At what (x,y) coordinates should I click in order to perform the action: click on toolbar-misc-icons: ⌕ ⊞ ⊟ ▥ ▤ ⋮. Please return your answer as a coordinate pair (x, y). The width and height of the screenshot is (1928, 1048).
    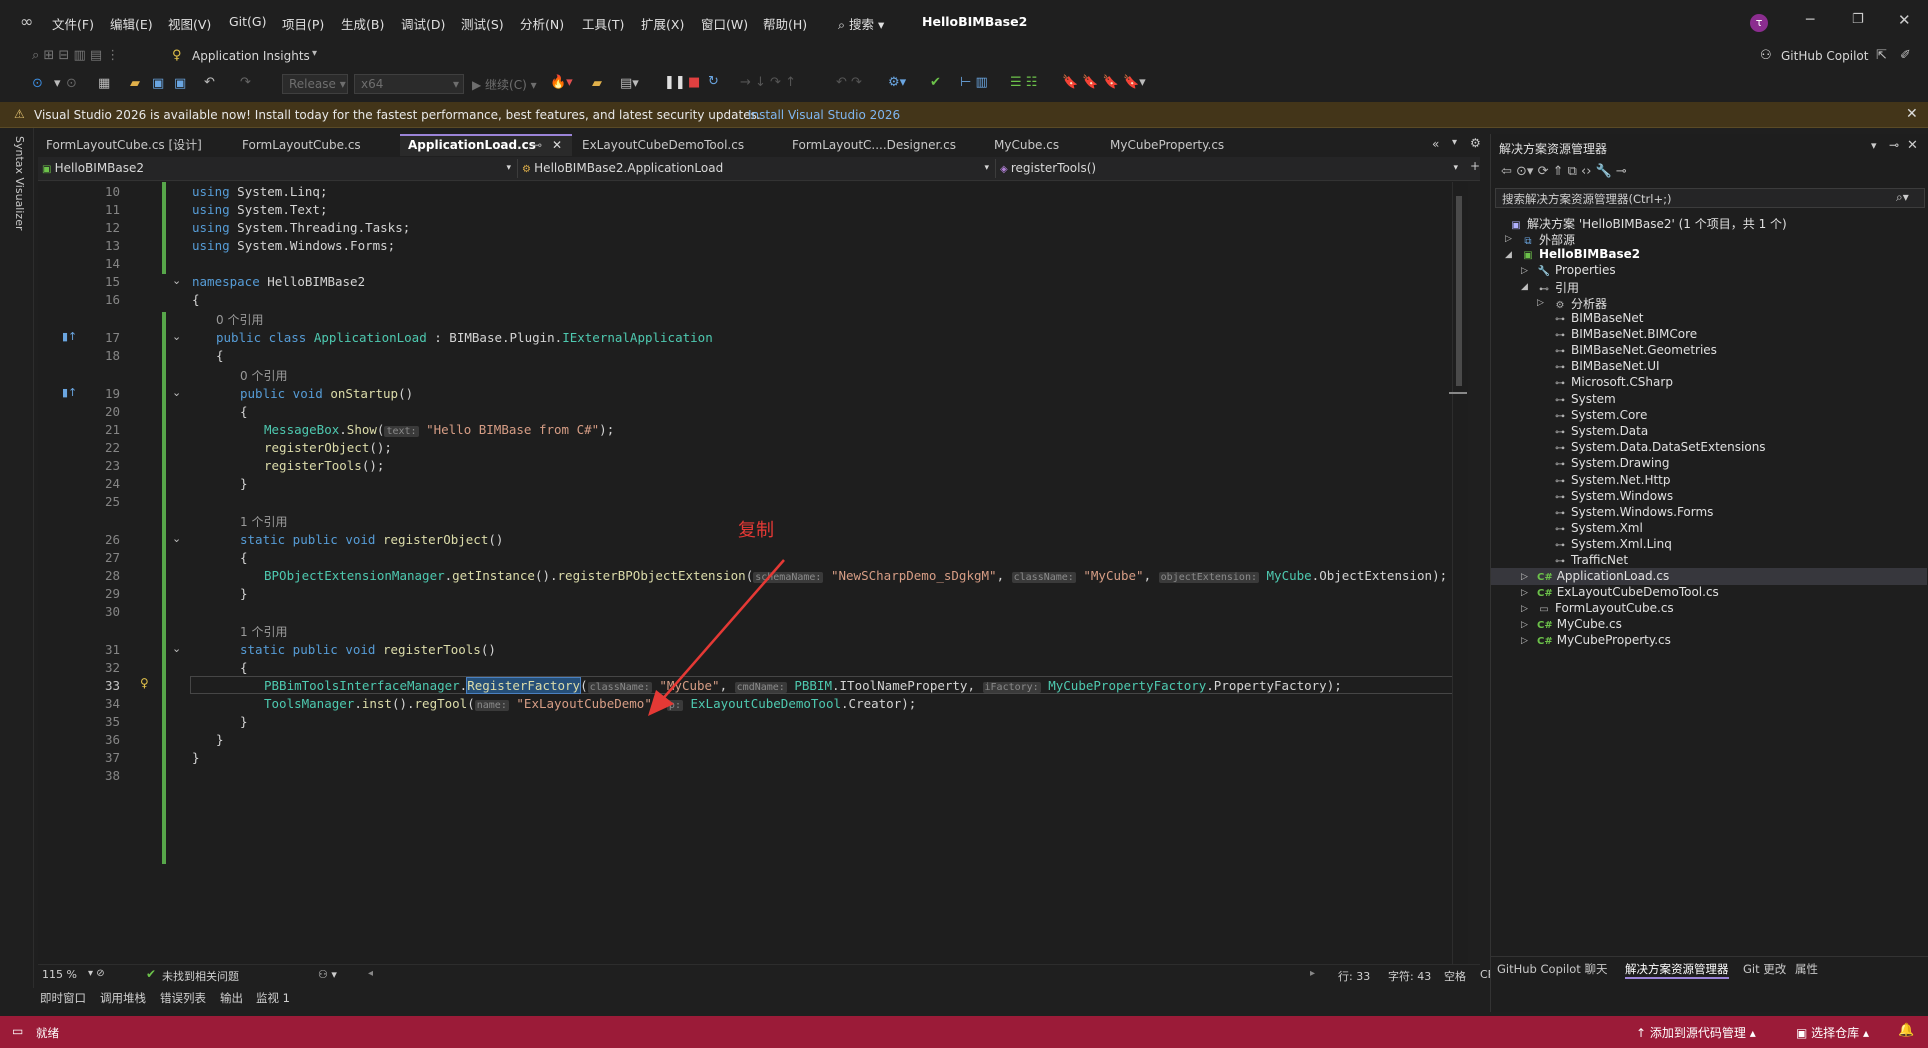
    Looking at the image, I should click on (75, 55).